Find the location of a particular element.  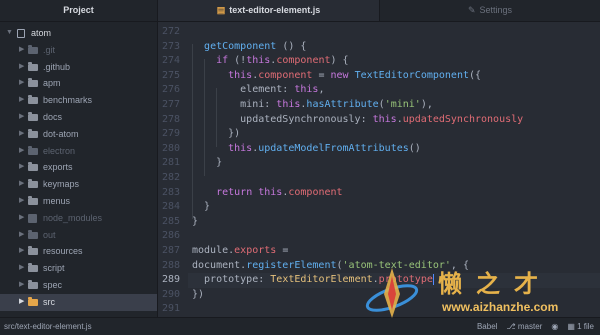

tree-item: ▶ src is located at coordinates (78, 302).